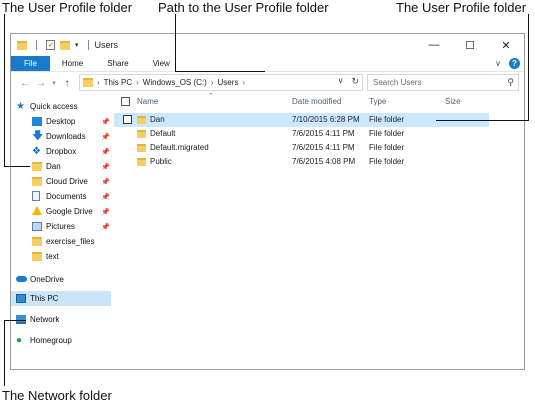  What do you see at coordinates (348, 81) in the screenshot?
I see `address-bar-controls: ∨ ↻` at bounding box center [348, 81].